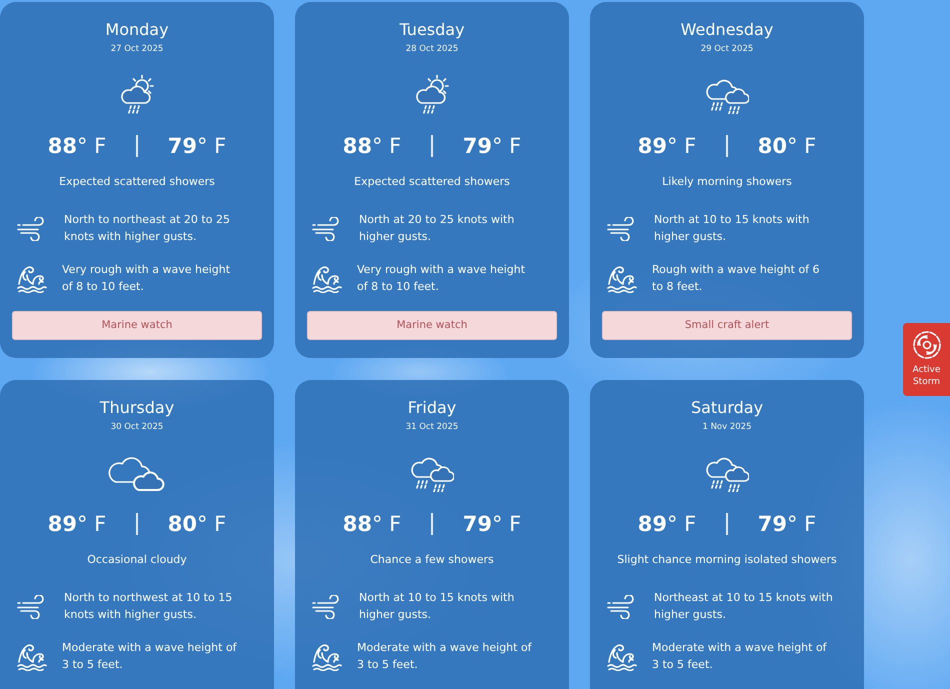  Describe the element at coordinates (137, 49) in the screenshot. I see `forecast-date: 27 Oct 2025` at that location.